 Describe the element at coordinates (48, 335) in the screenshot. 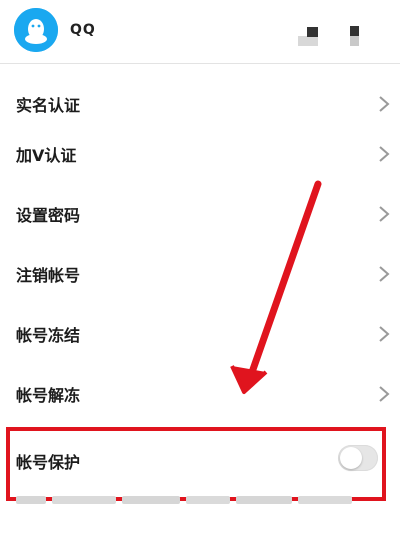

I see `settings-item-label: 帐号冻结` at that location.